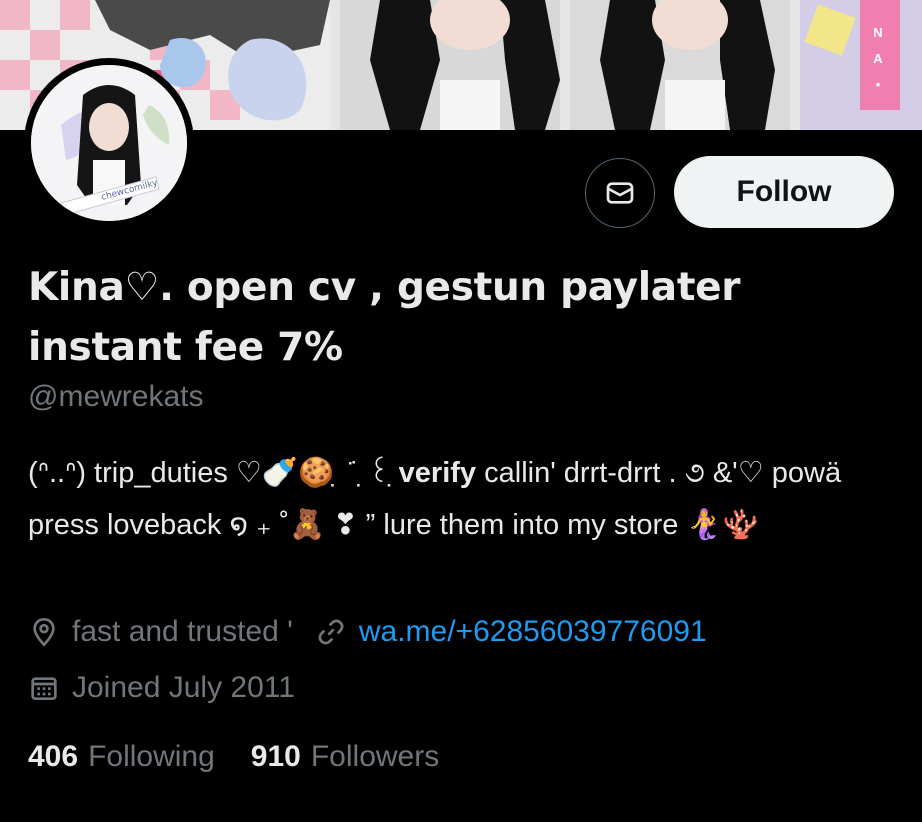 The width and height of the screenshot is (922, 822). Describe the element at coordinates (44, 688) in the screenshot. I see `calendar-icon` at that location.